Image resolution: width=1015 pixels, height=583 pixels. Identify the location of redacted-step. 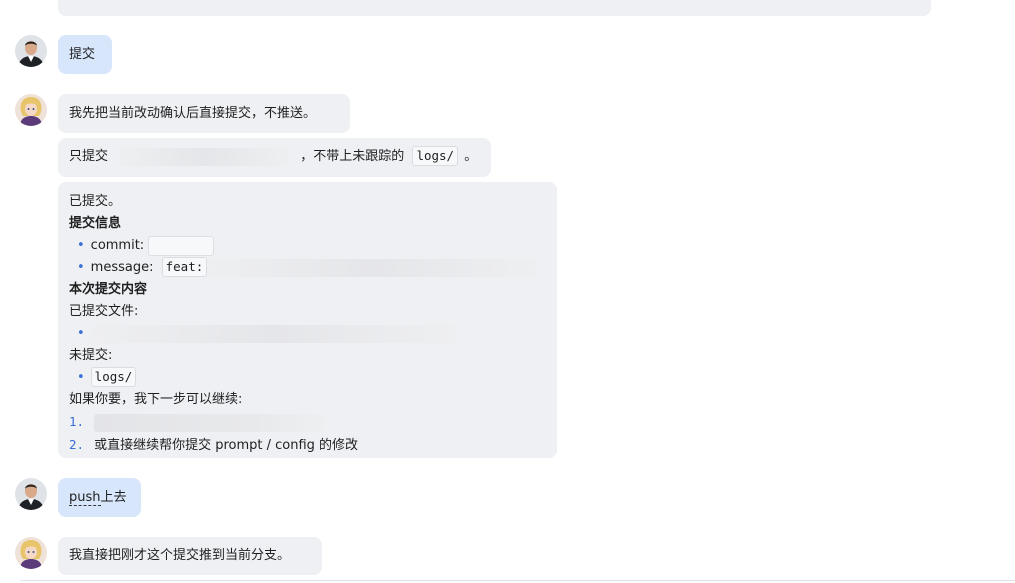
(209, 422).